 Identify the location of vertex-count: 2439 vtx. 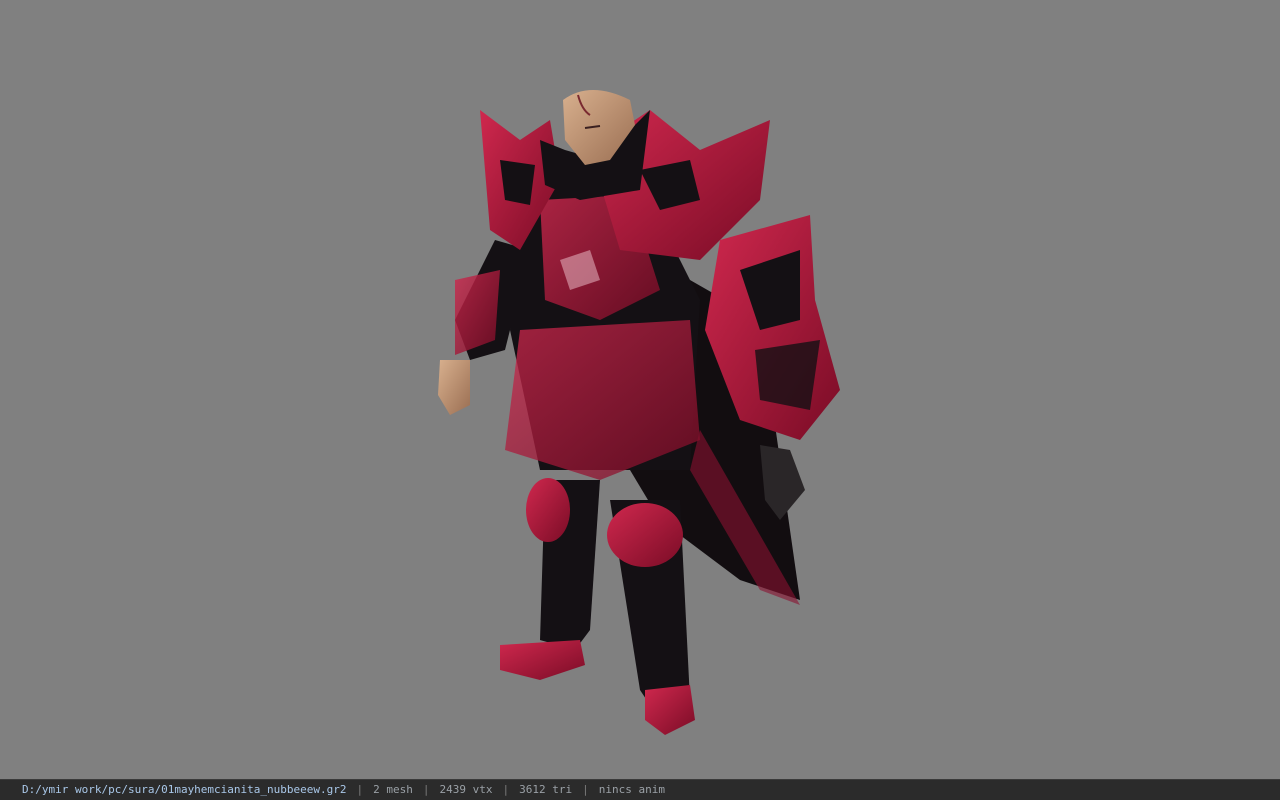
(466, 789).